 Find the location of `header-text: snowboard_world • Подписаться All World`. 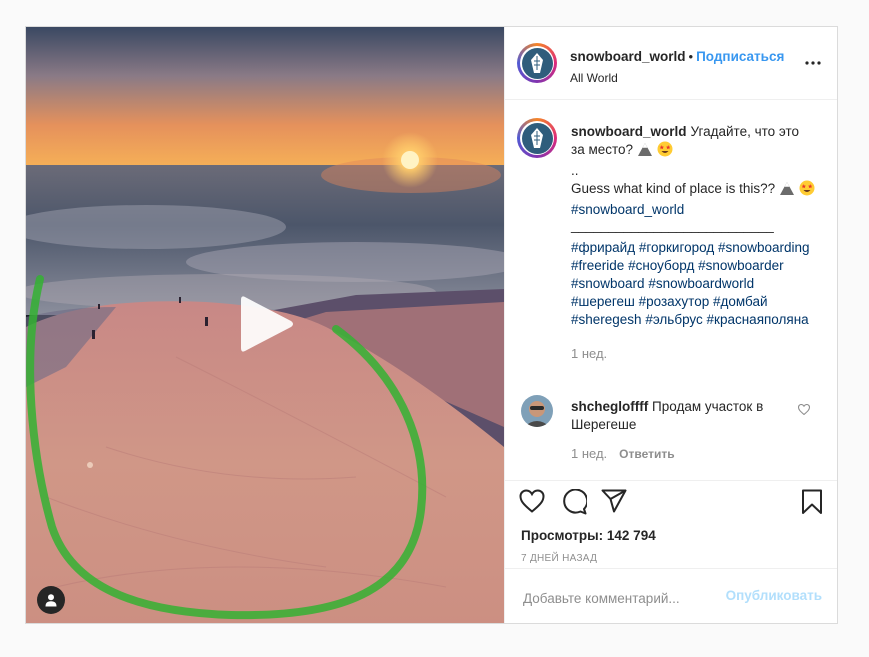

header-text: snowboard_world • Подписаться All World is located at coordinates (677, 66).